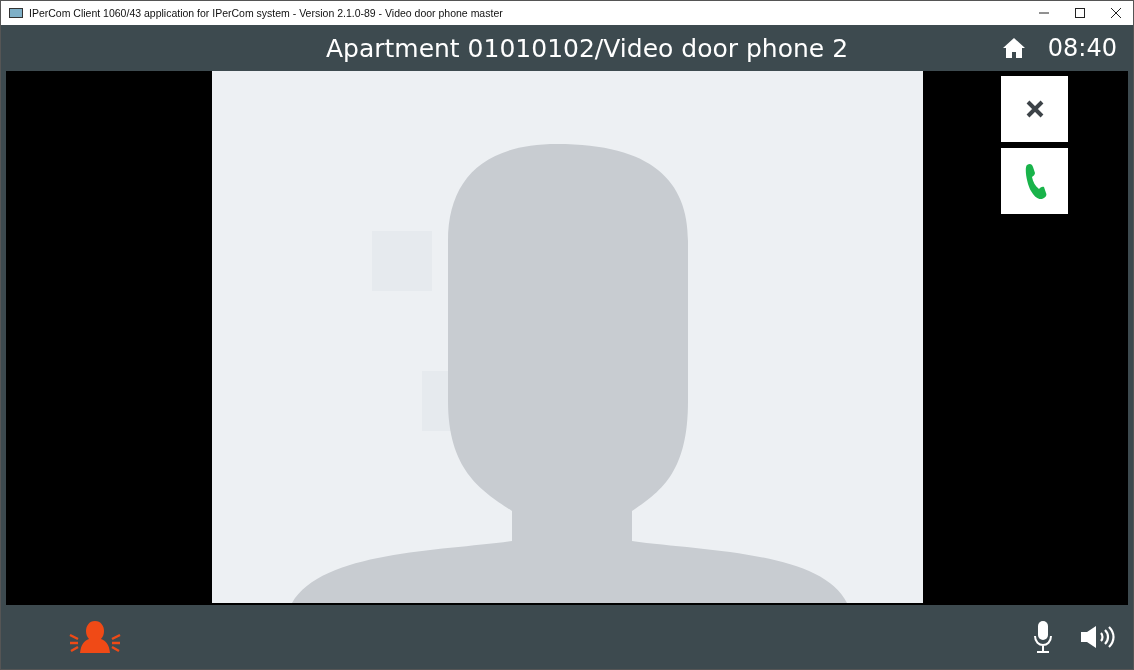  I want to click on clock: 08:40, so click(1082, 48).